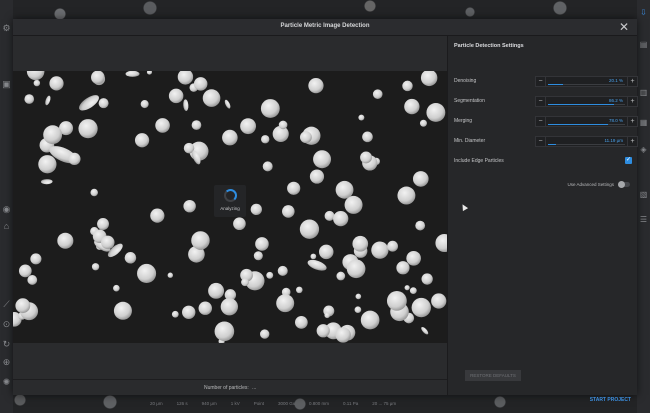 This screenshot has height=413, width=650. Describe the element at coordinates (615, 120) in the screenshot. I see `merging-value: 78.0 %` at that location.